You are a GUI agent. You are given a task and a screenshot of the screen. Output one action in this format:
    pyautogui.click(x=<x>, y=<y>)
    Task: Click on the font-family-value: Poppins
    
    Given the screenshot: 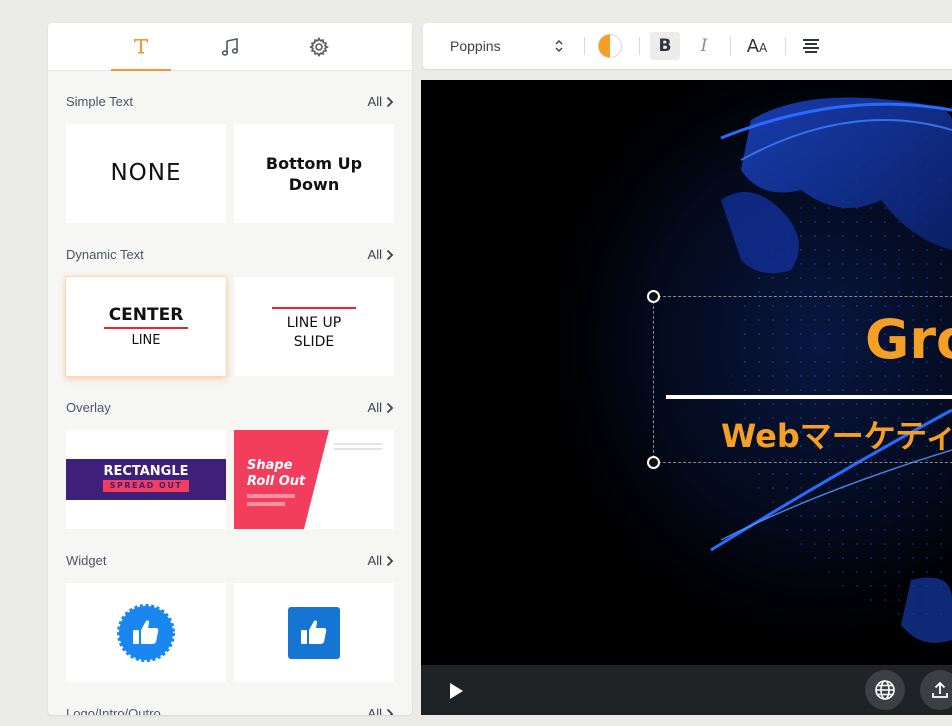 What is the action you would take?
    pyautogui.click(x=475, y=46)
    